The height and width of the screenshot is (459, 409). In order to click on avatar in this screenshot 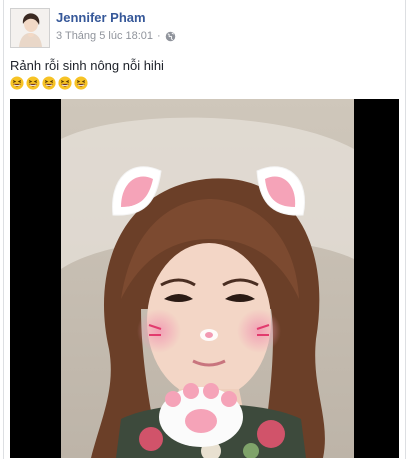, I will do `click(30, 28)`.